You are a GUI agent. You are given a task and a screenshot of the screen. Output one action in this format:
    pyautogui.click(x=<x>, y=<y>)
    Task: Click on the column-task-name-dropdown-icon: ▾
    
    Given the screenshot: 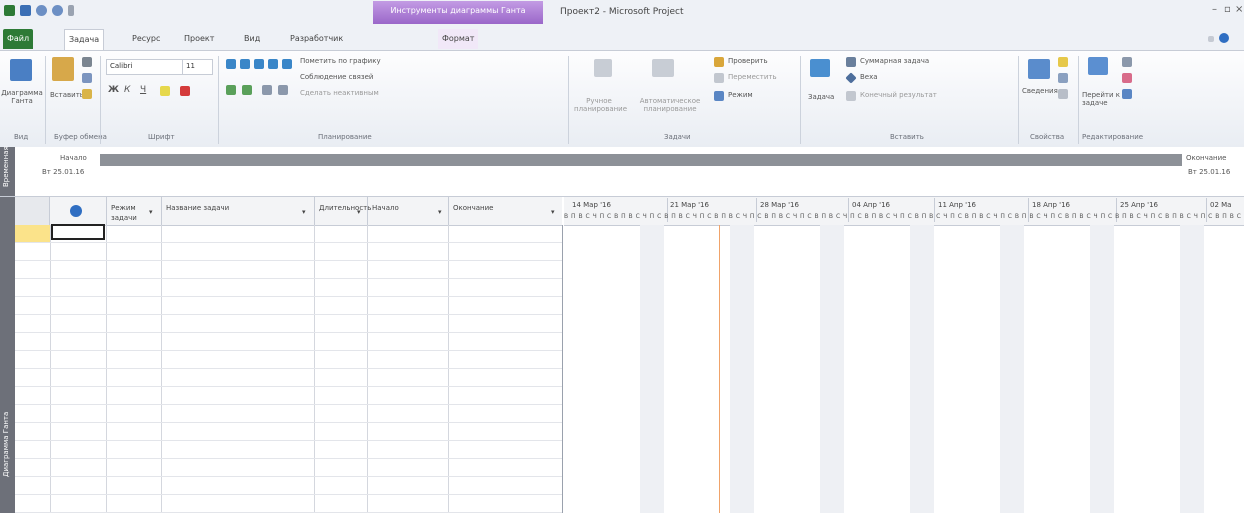 What is the action you would take?
    pyautogui.click(x=304, y=212)
    